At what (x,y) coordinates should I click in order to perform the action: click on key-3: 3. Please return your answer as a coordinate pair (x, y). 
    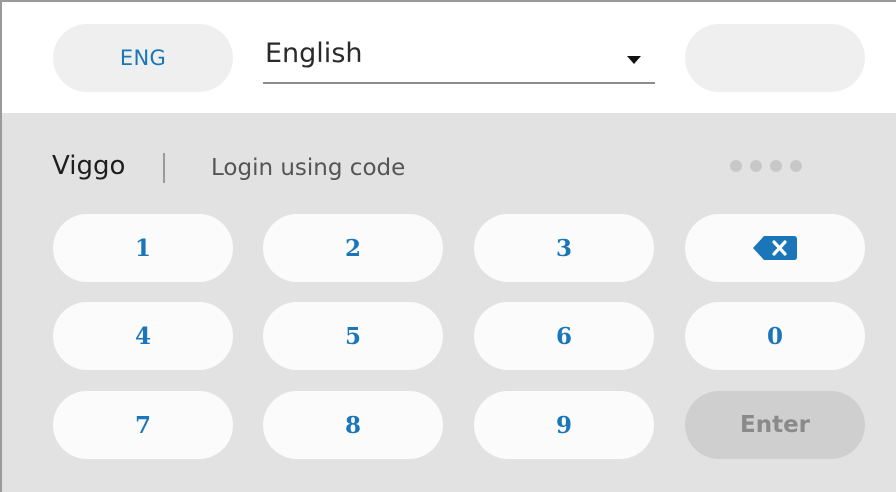
    Looking at the image, I should click on (564, 248).